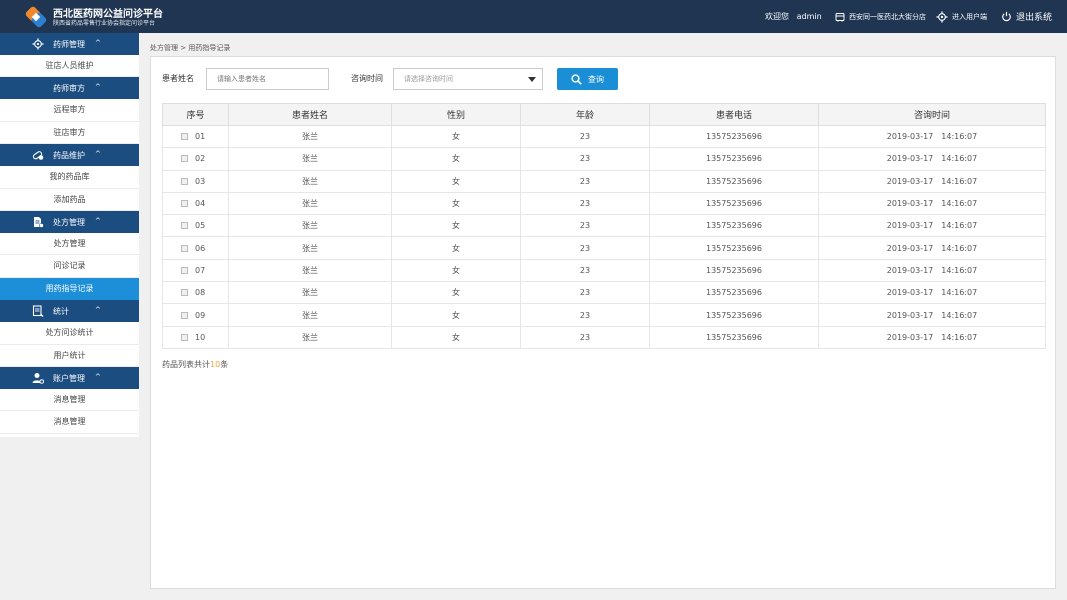 The width and height of the screenshot is (1067, 600). I want to click on sidebar-item-add-drug: 添加药品, so click(69, 199).